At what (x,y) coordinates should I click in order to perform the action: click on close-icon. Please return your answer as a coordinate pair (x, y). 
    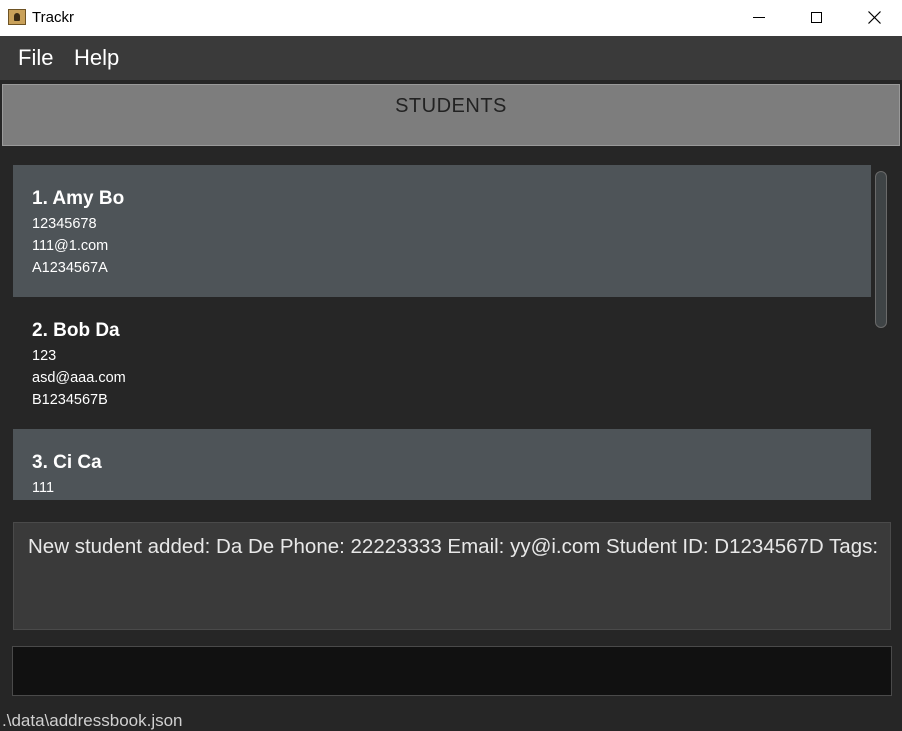
    Looking at the image, I should click on (874, 17).